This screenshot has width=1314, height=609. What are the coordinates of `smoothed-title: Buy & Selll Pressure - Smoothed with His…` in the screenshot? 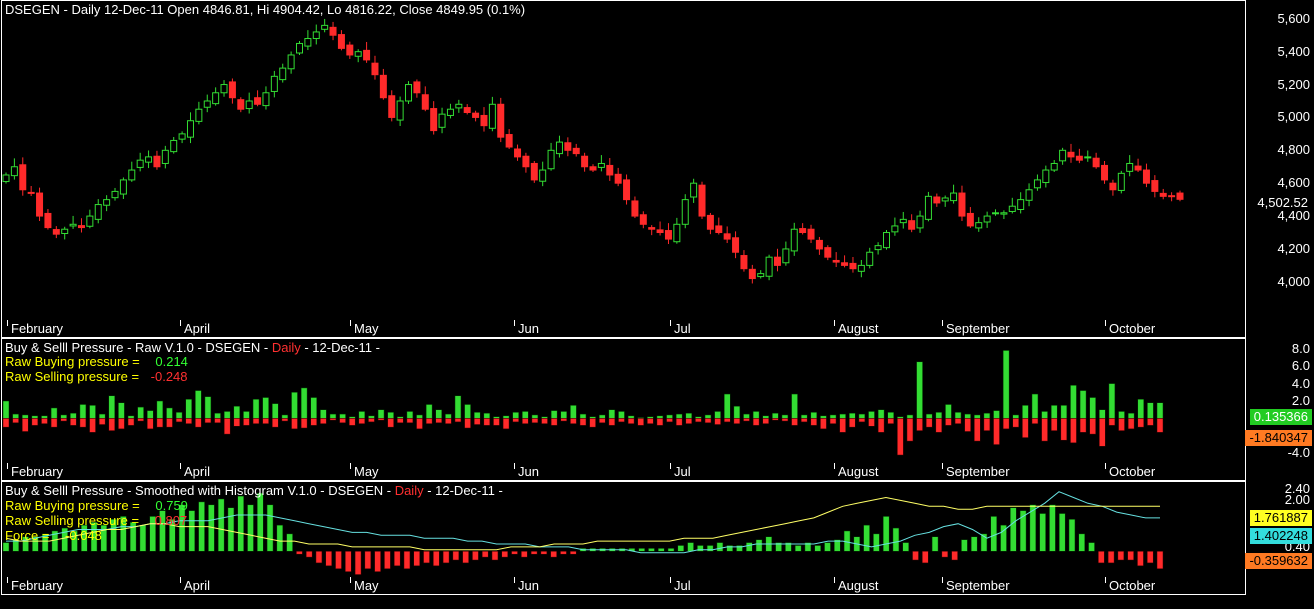 It's located at (254, 490).